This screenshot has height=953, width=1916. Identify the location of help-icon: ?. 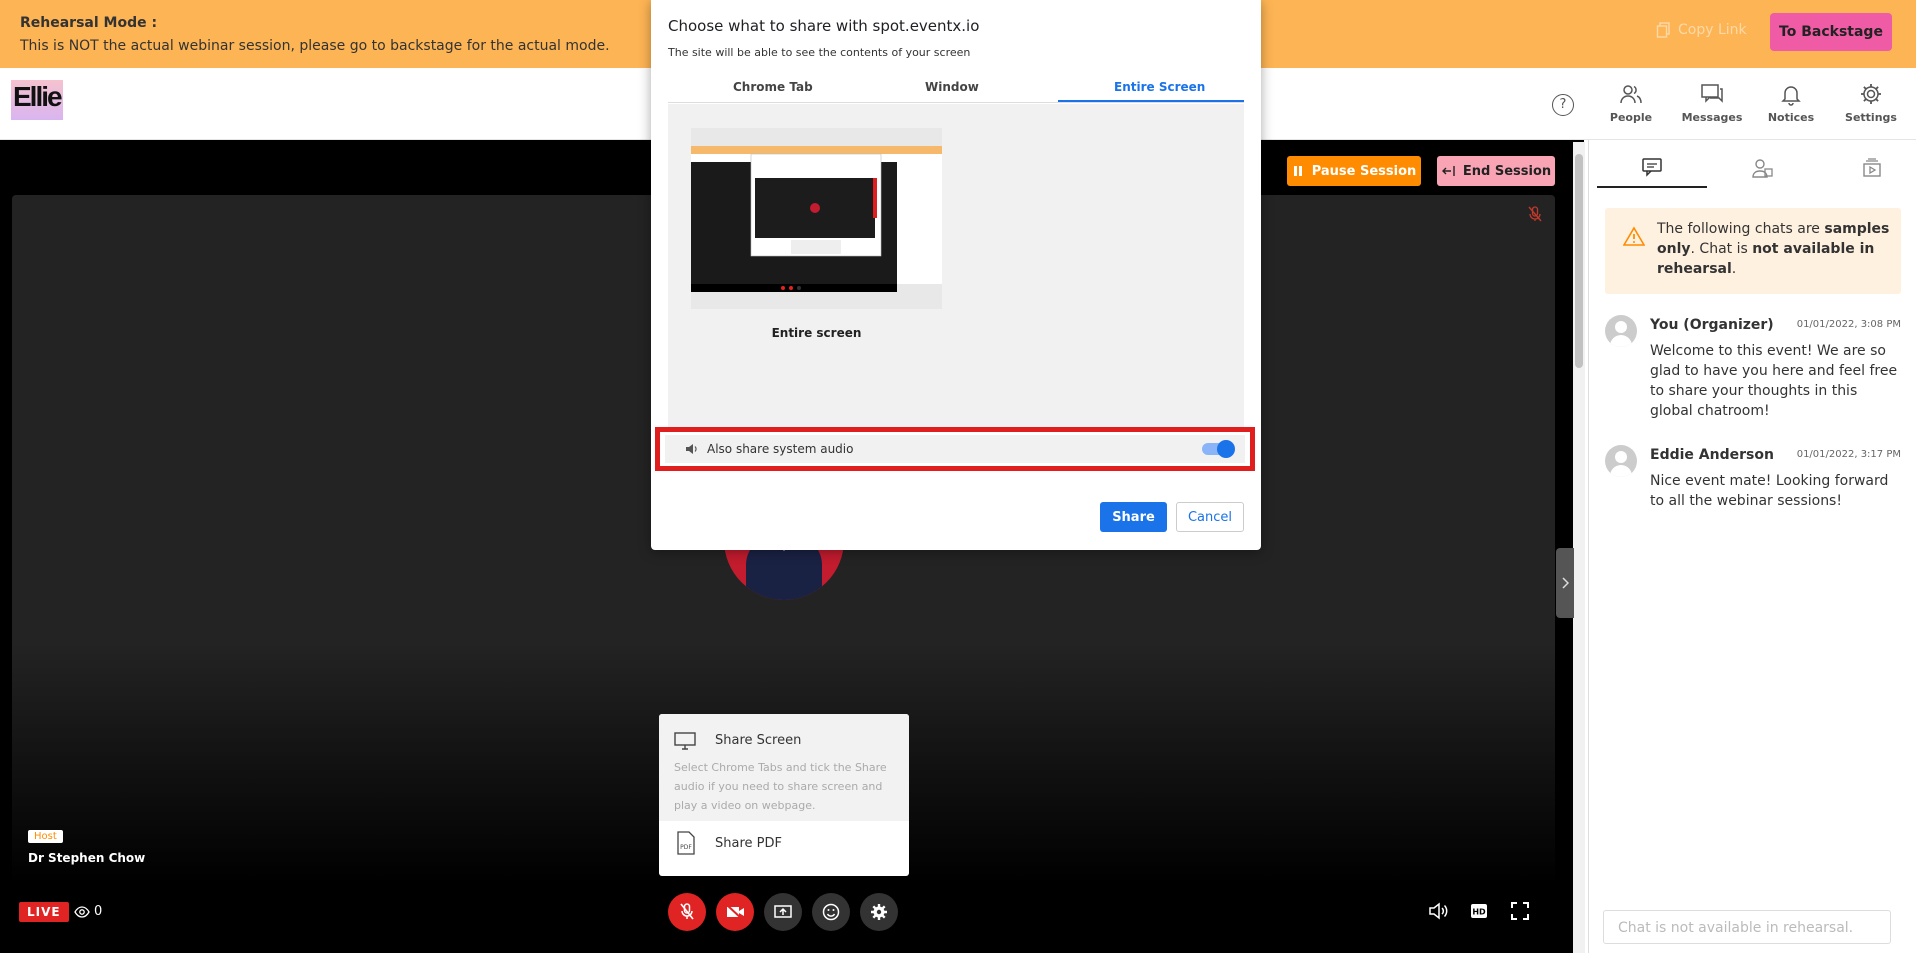
(1563, 105).